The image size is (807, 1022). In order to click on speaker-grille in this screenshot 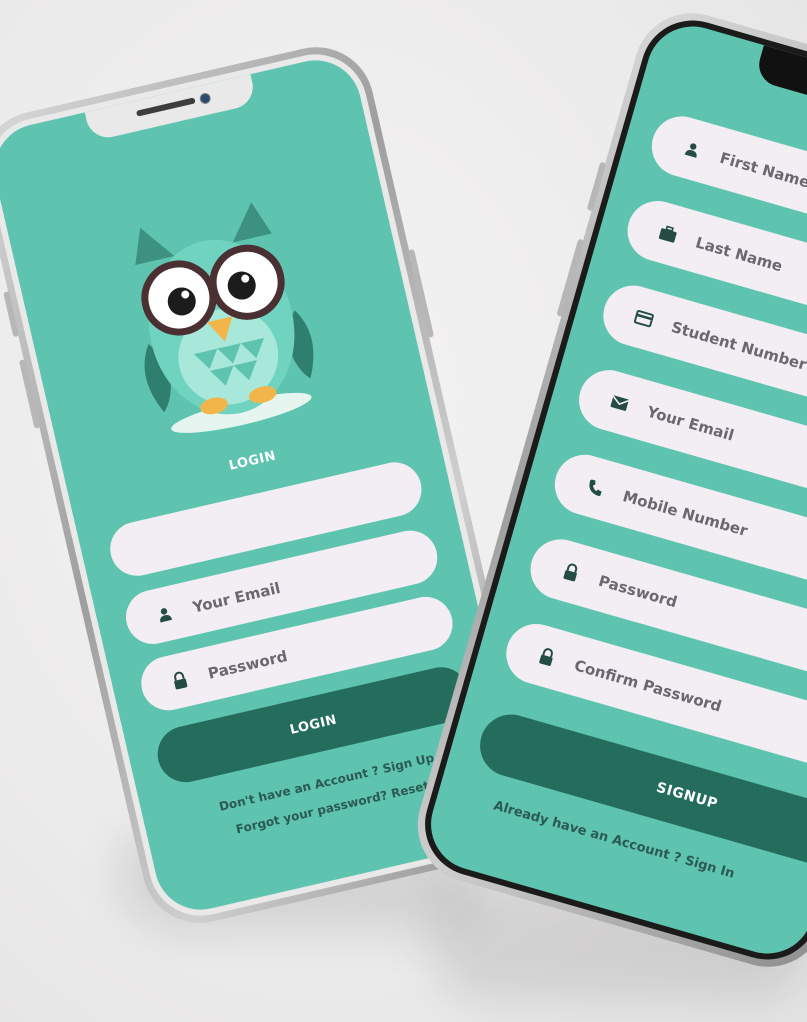, I will do `click(165, 107)`.